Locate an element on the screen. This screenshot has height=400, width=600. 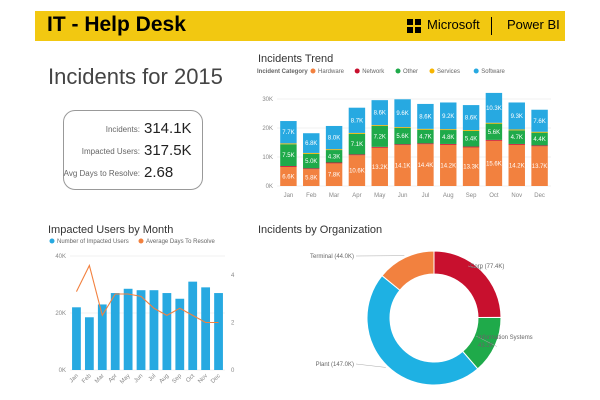
y-tick-label: 30K is located at coordinates (267, 100).